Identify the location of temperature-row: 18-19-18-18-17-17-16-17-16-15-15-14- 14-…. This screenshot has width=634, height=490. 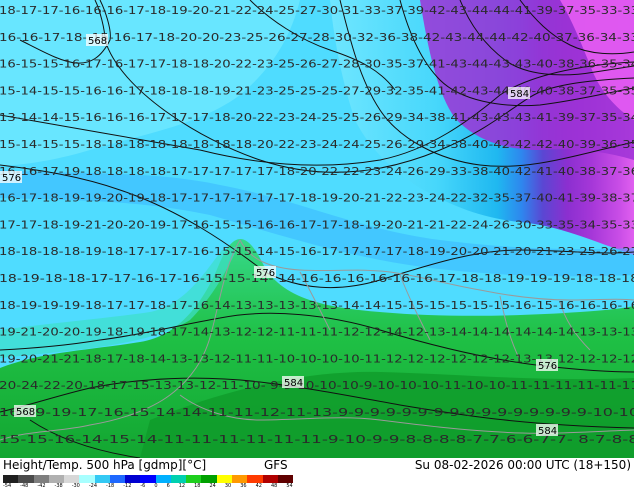
(317, 279).